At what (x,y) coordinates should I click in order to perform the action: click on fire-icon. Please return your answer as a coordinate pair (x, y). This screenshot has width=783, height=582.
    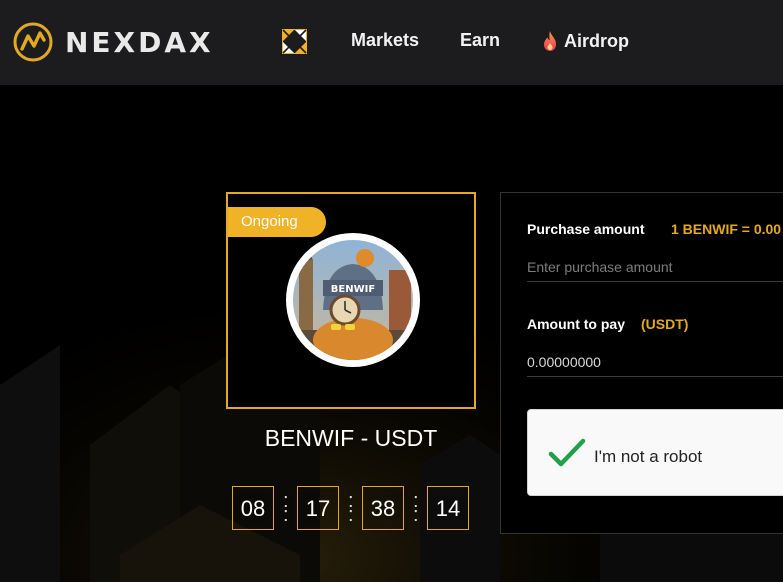
    Looking at the image, I should click on (550, 41).